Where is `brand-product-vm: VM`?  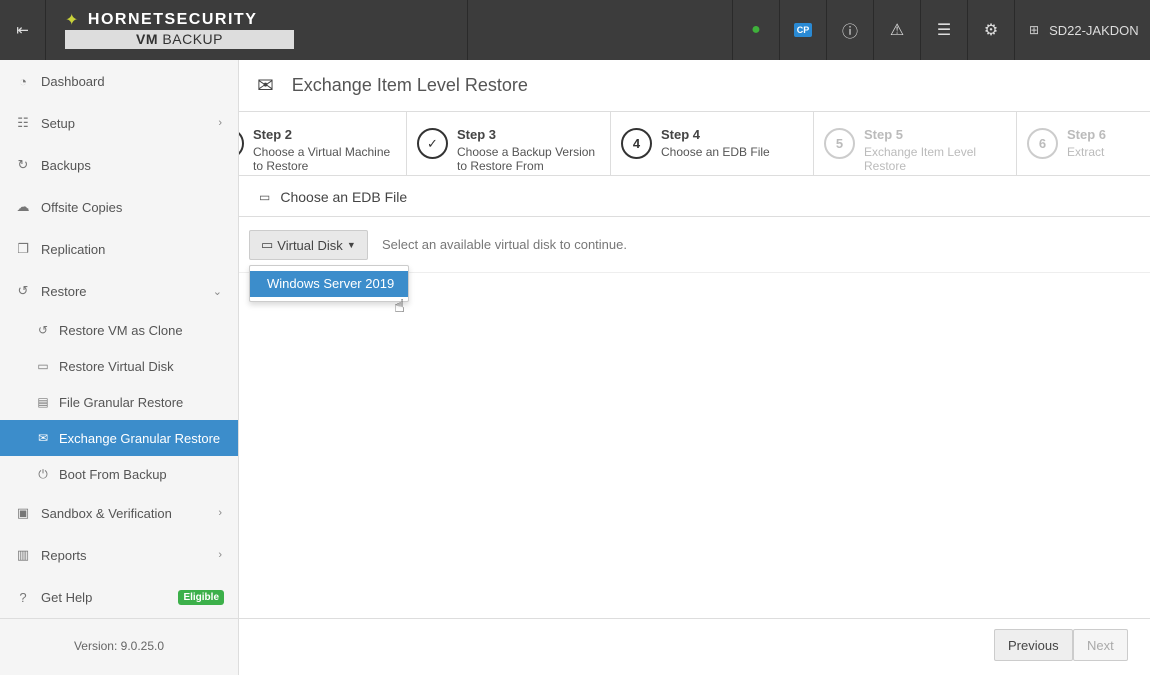
brand-product-vm: VM is located at coordinates (147, 39).